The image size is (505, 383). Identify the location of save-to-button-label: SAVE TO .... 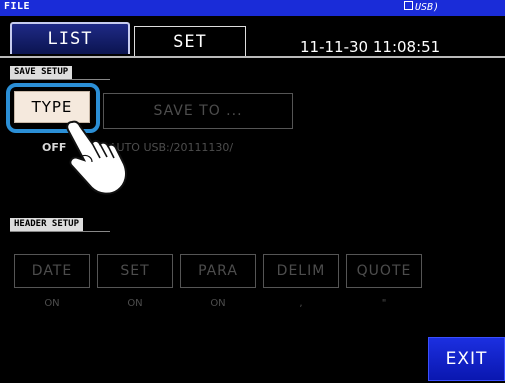
(198, 111).